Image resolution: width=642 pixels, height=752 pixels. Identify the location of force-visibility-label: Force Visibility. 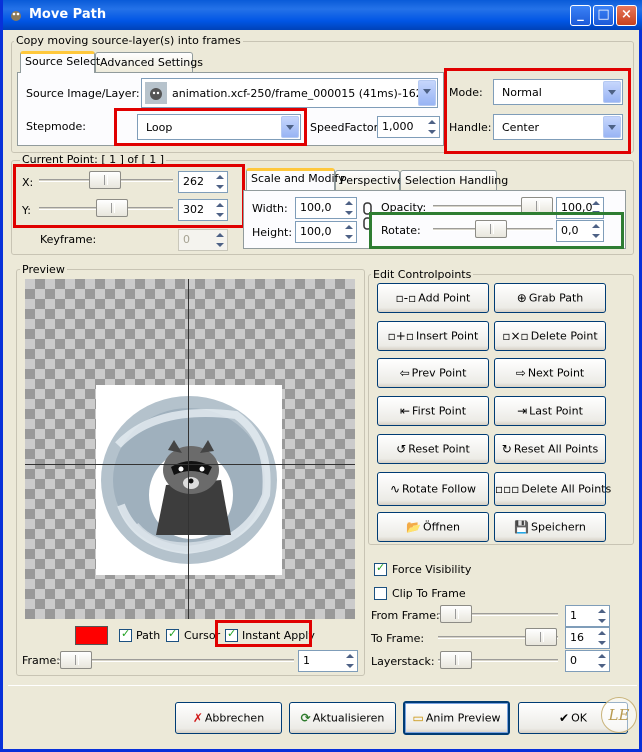
(432, 569).